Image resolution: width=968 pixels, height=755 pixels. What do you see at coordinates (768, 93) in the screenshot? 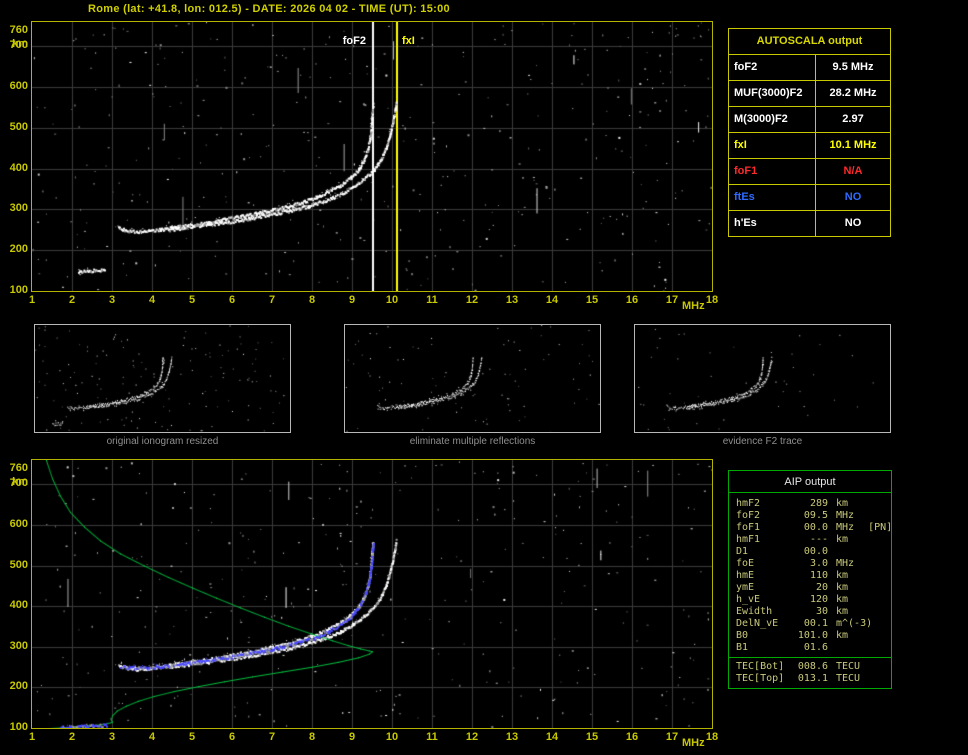
I see `autoscala-row-label: MUF(3000)F2` at bounding box center [768, 93].